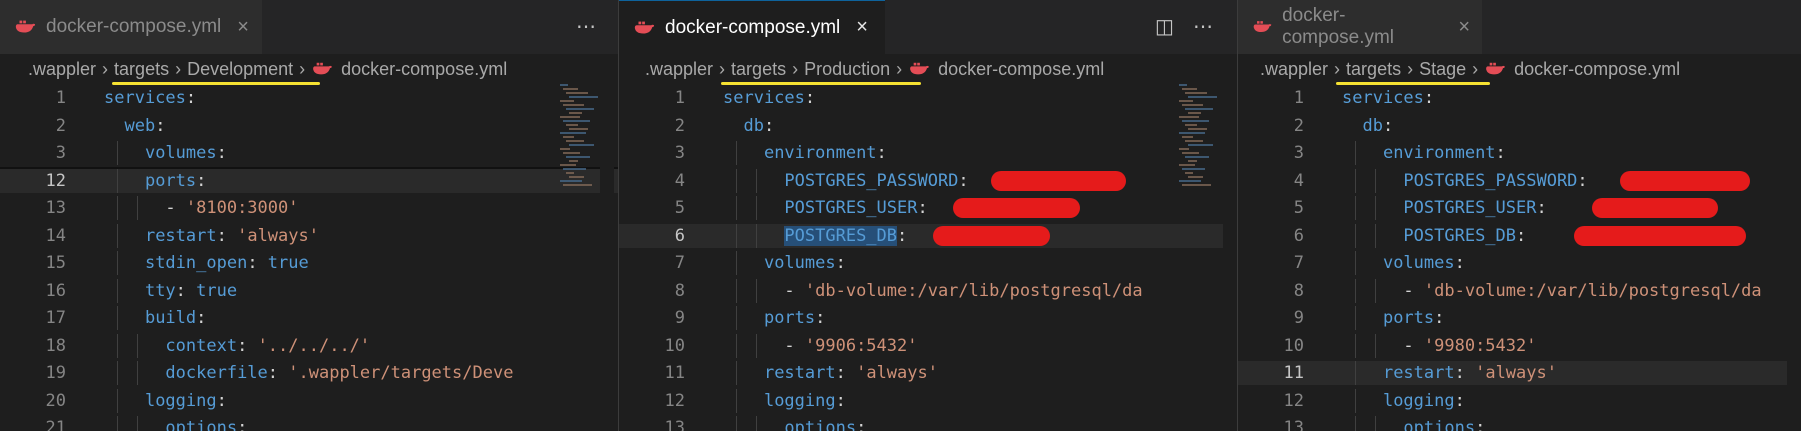 This screenshot has width=1801, height=431. What do you see at coordinates (748, 126) in the screenshot?
I see `code-text: db:` at bounding box center [748, 126].